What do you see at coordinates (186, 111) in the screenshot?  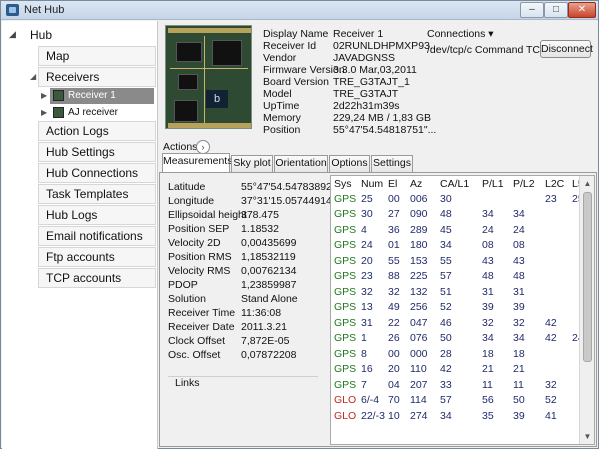 I see `board-chip` at bounding box center [186, 111].